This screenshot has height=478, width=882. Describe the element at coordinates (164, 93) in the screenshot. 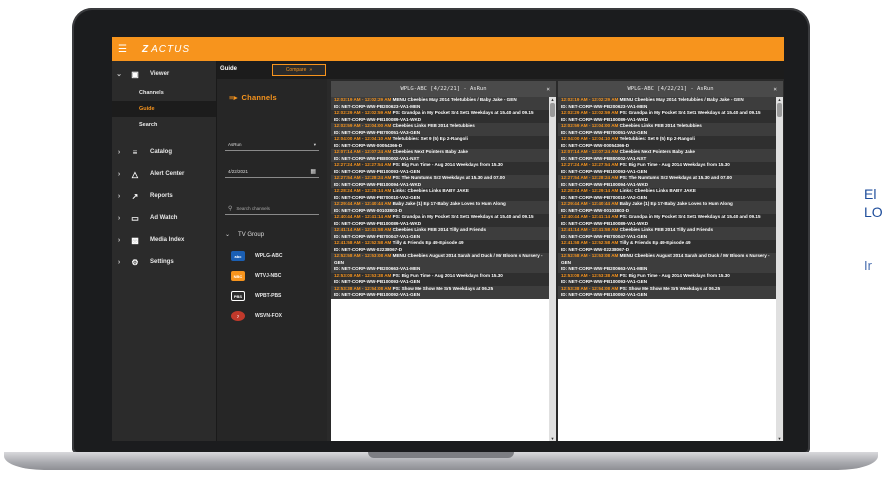

I see `sidebar-subitem-channels: Channels` at that location.